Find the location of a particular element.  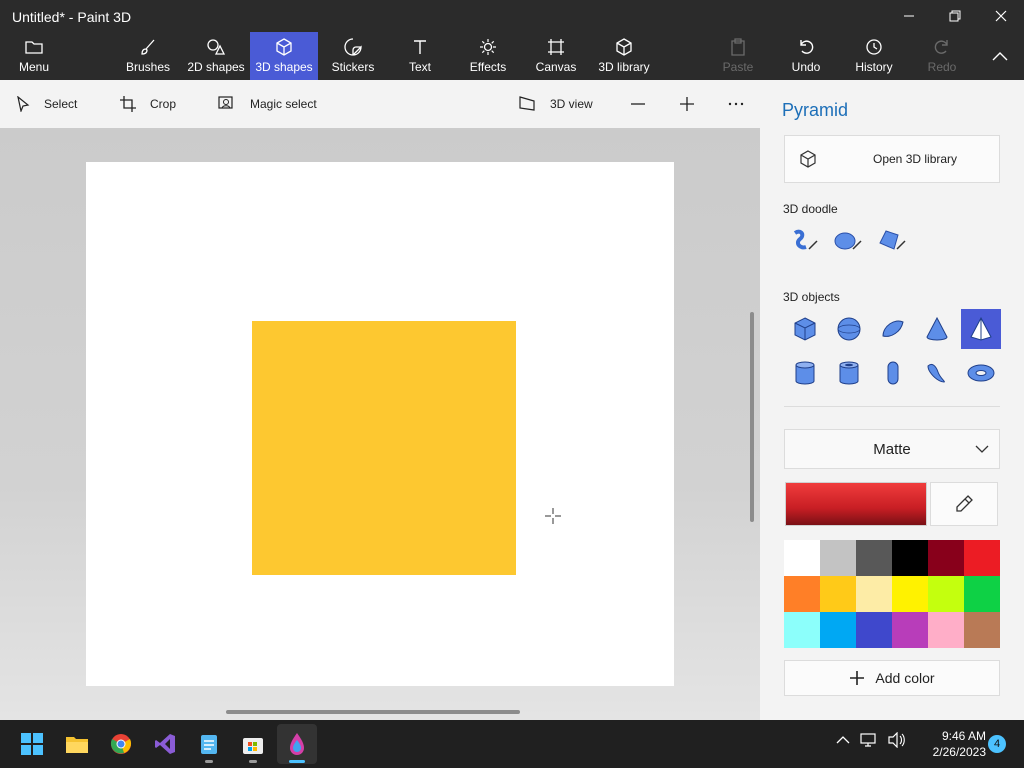

microsoft-store-button is located at coordinates (253, 744).